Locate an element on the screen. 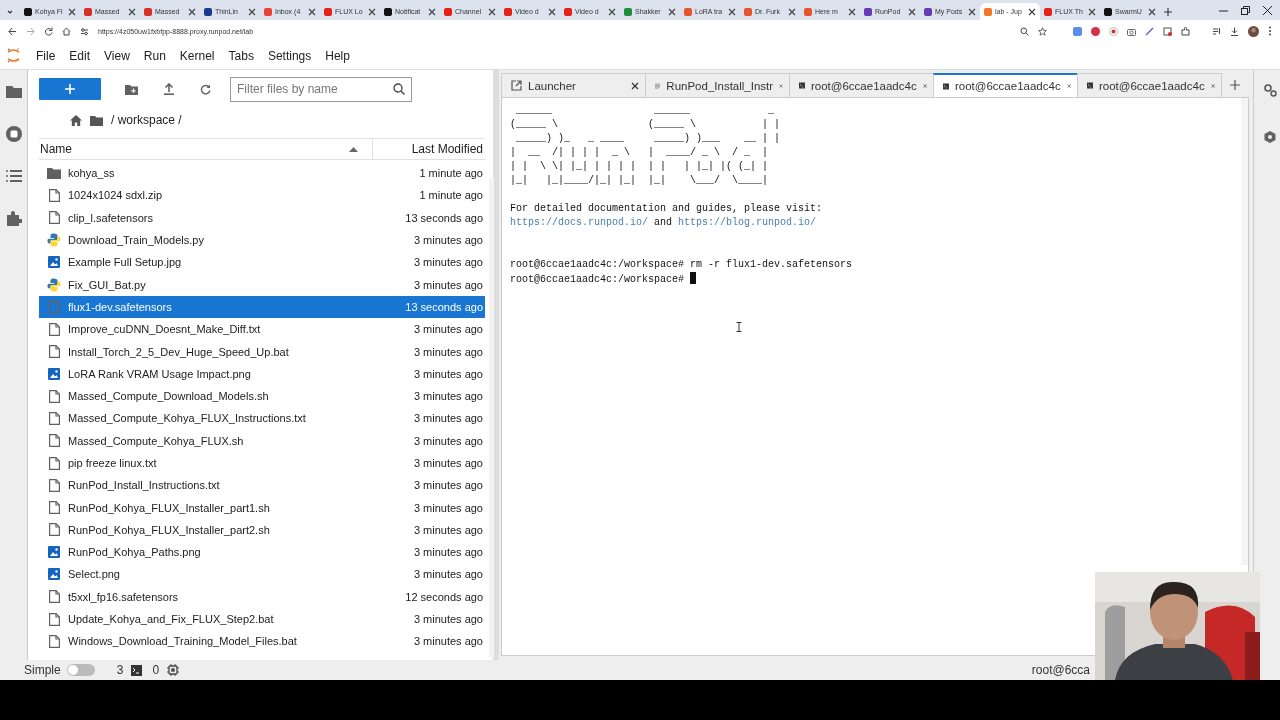 Image resolution: width=1280 pixels, height=720 pixels. file-row: Massed_Compute_Kohya_FLUX.sh 3 minutes ago is located at coordinates (262, 440).